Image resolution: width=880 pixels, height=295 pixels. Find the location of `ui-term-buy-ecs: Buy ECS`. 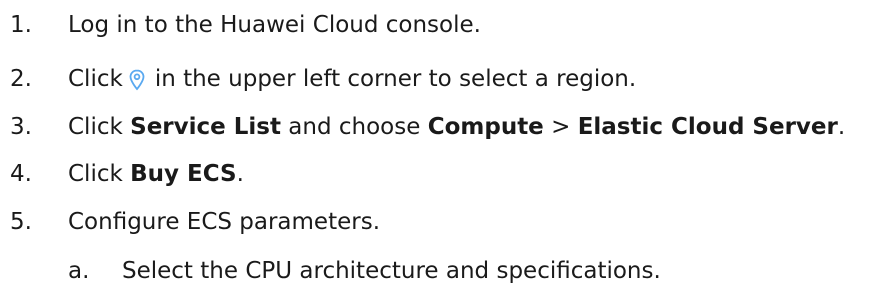

ui-term-buy-ecs: Buy ECS is located at coordinates (183, 174).